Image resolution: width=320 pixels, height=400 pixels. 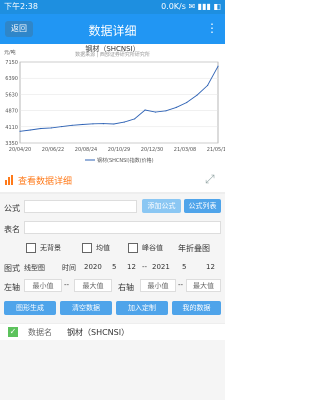 I want to click on x-tick-label: 20/08/24, so click(x=86, y=150).